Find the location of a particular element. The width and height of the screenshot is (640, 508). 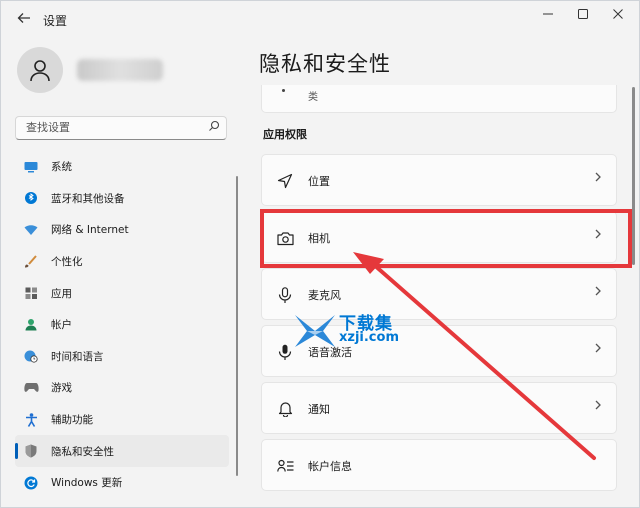

close-button is located at coordinates (618, 17).